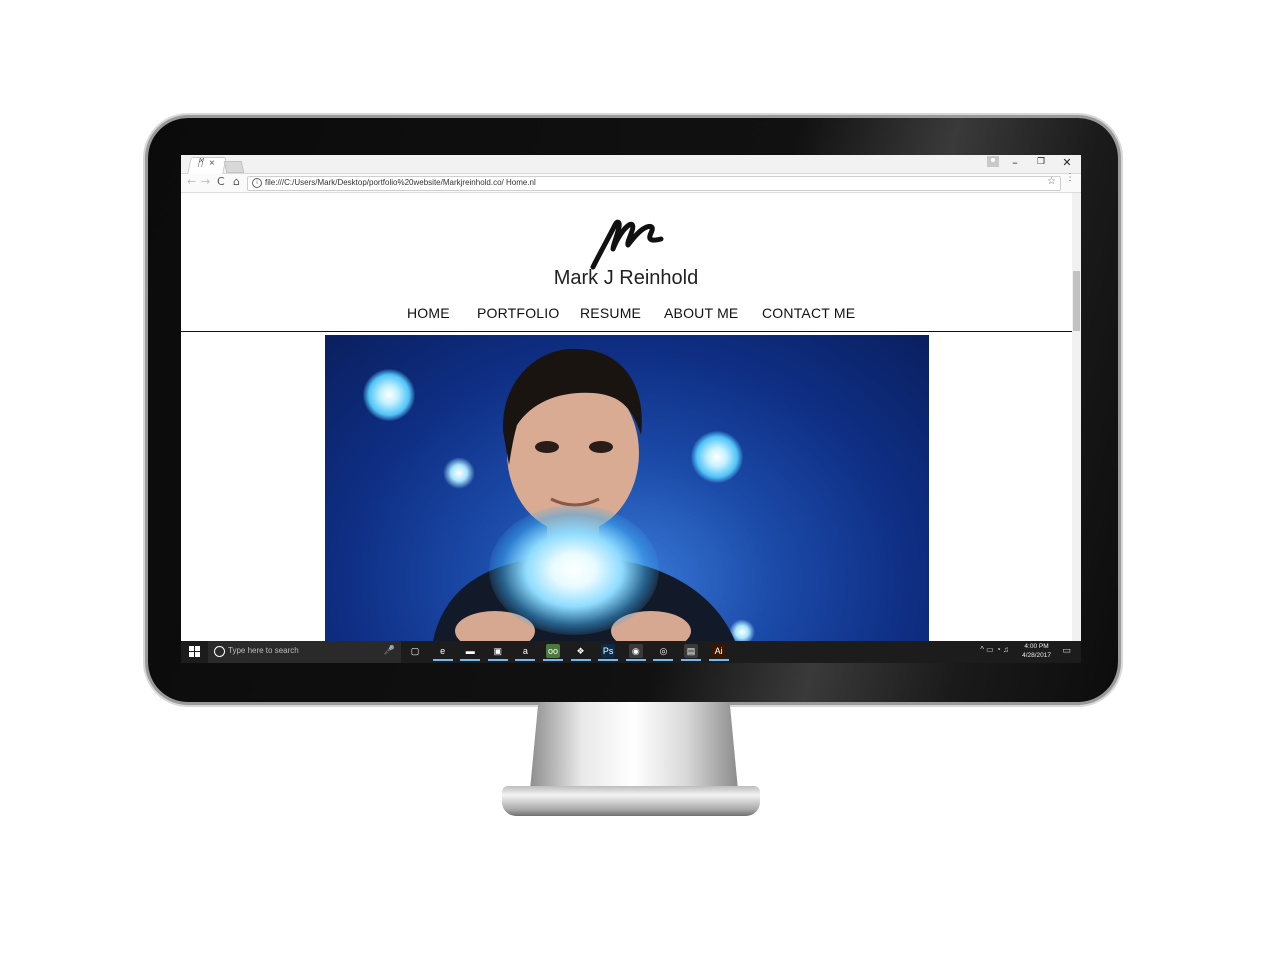 This screenshot has width=1280, height=960. What do you see at coordinates (626, 278) in the screenshot?
I see `site-title: Mark J Reinhold` at bounding box center [626, 278].